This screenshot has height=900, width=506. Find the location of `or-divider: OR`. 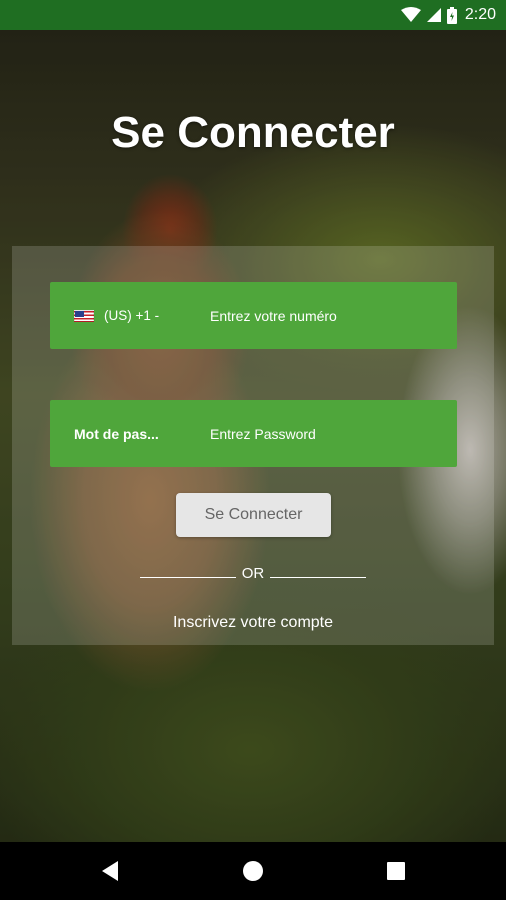

or-divider: OR is located at coordinates (253, 573).